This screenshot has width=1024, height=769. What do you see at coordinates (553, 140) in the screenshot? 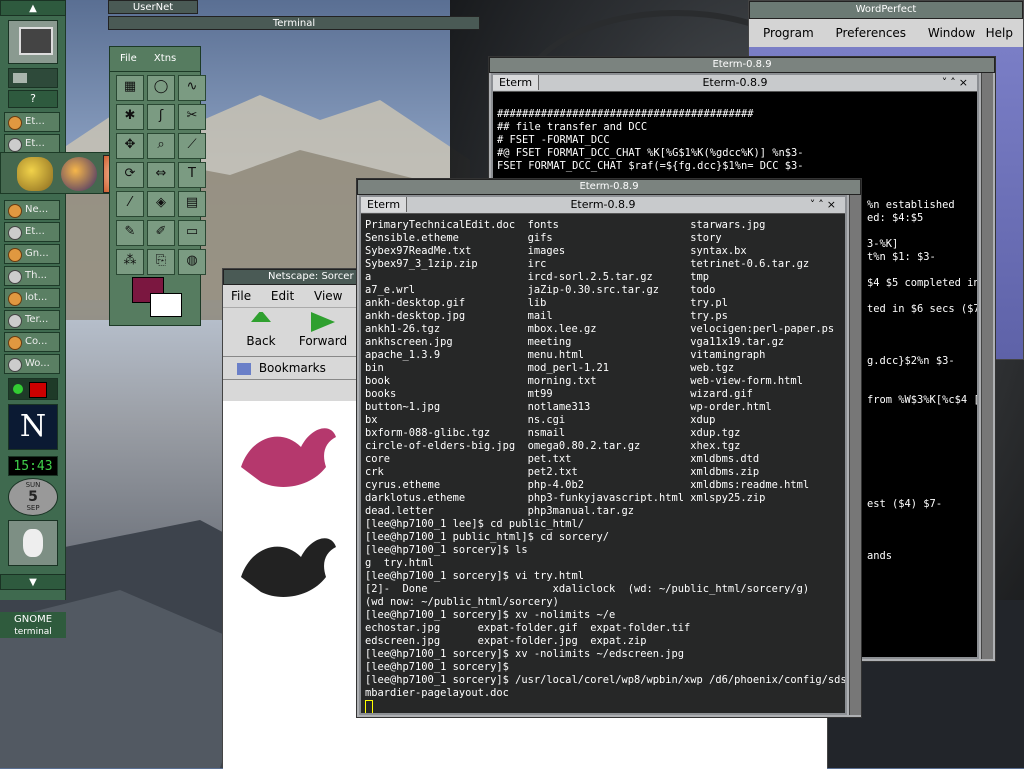
I see `terminal-line: # FSET -FORMAT_DCC` at bounding box center [553, 140].